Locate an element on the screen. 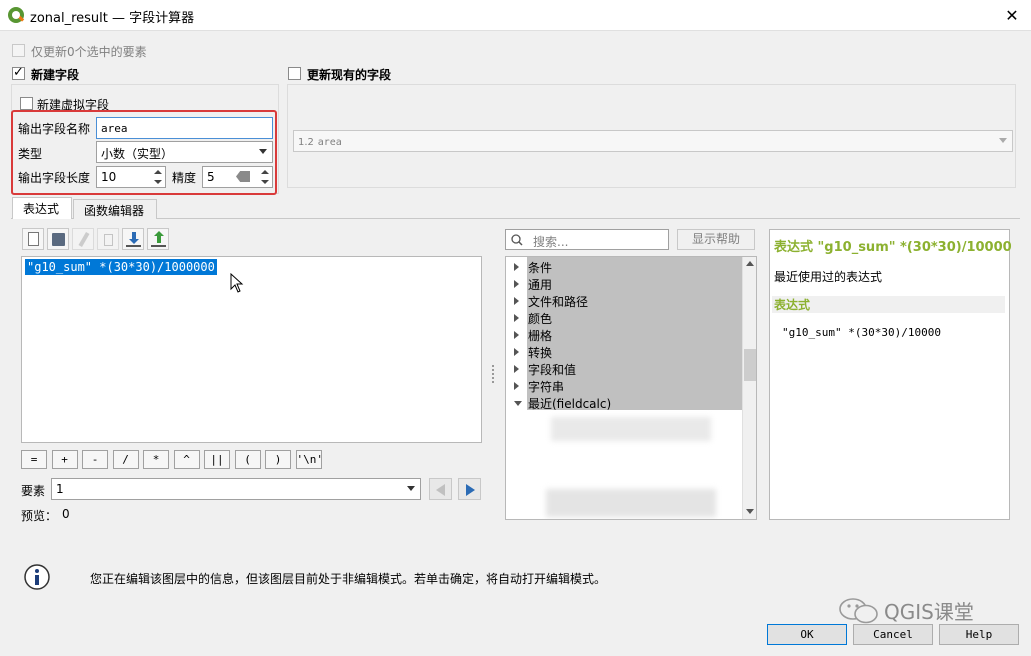 The image size is (1031, 656). search-icon is located at coordinates (517, 240).